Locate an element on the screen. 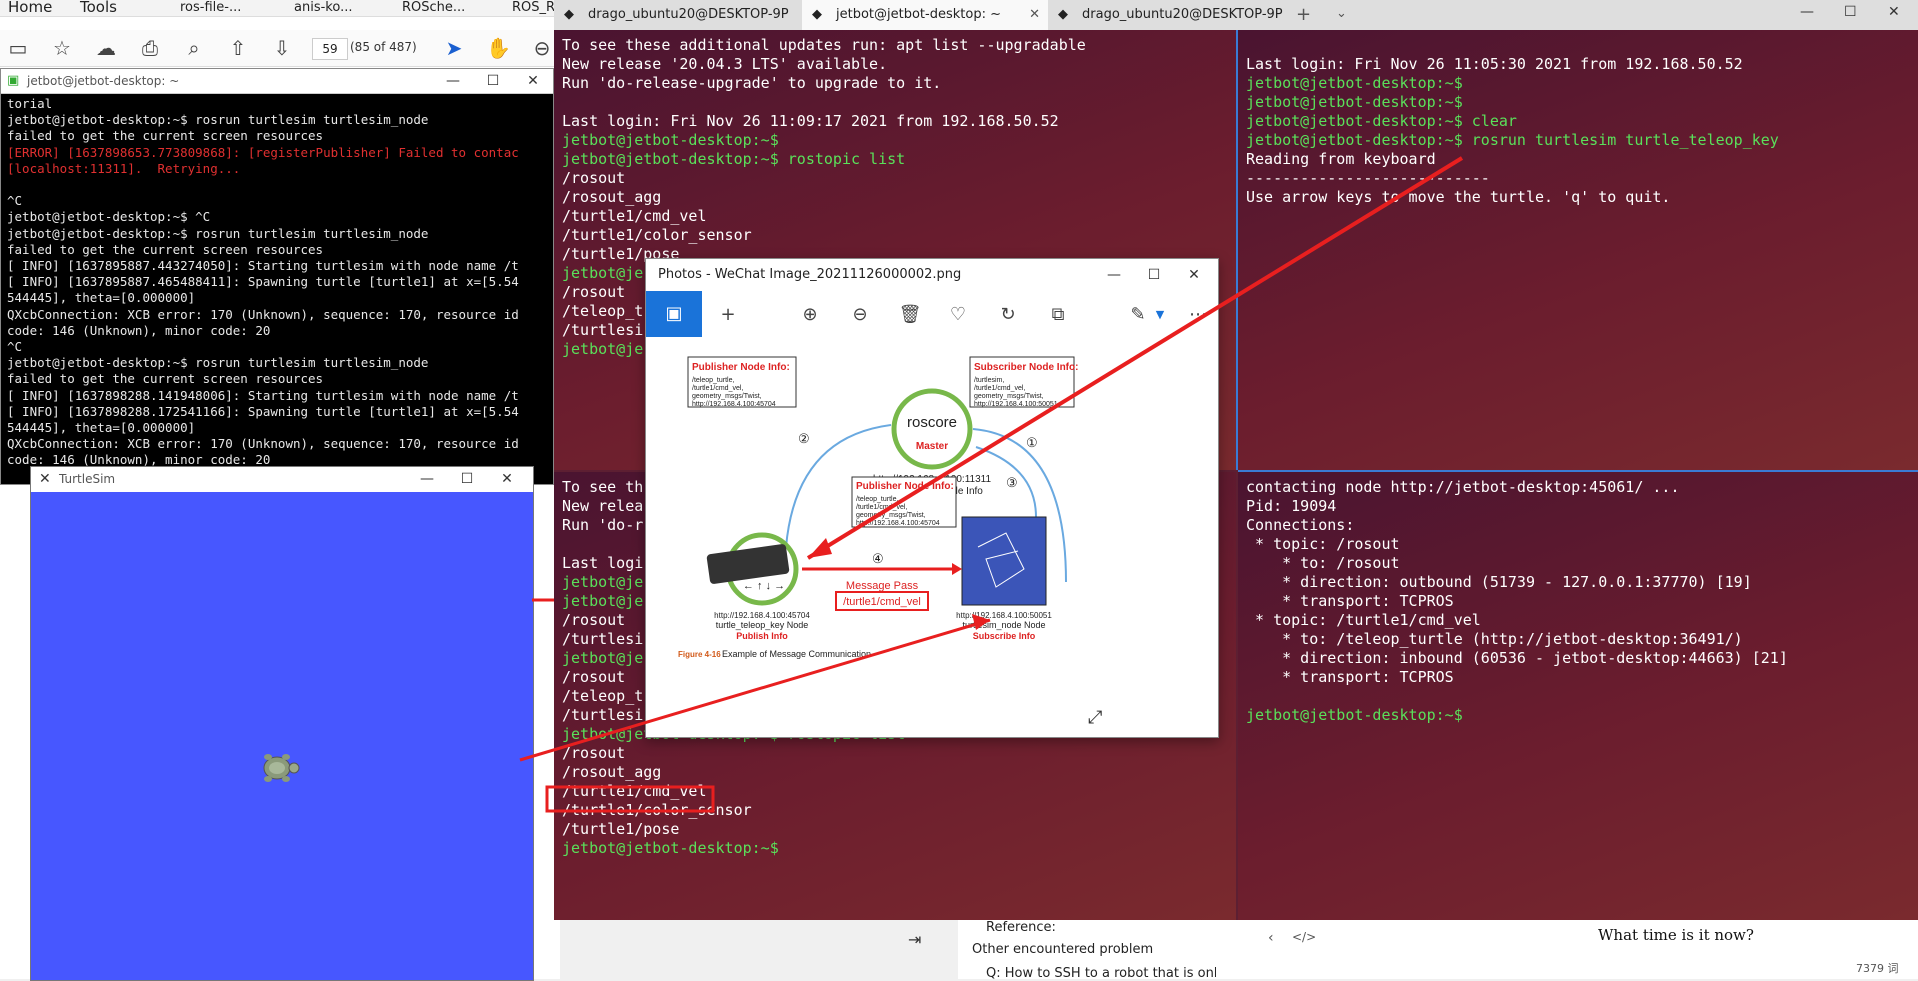 Image resolution: width=1918 pixels, height=981 pixels. annotation-arrowhead-teleop is located at coordinates (820, 548).